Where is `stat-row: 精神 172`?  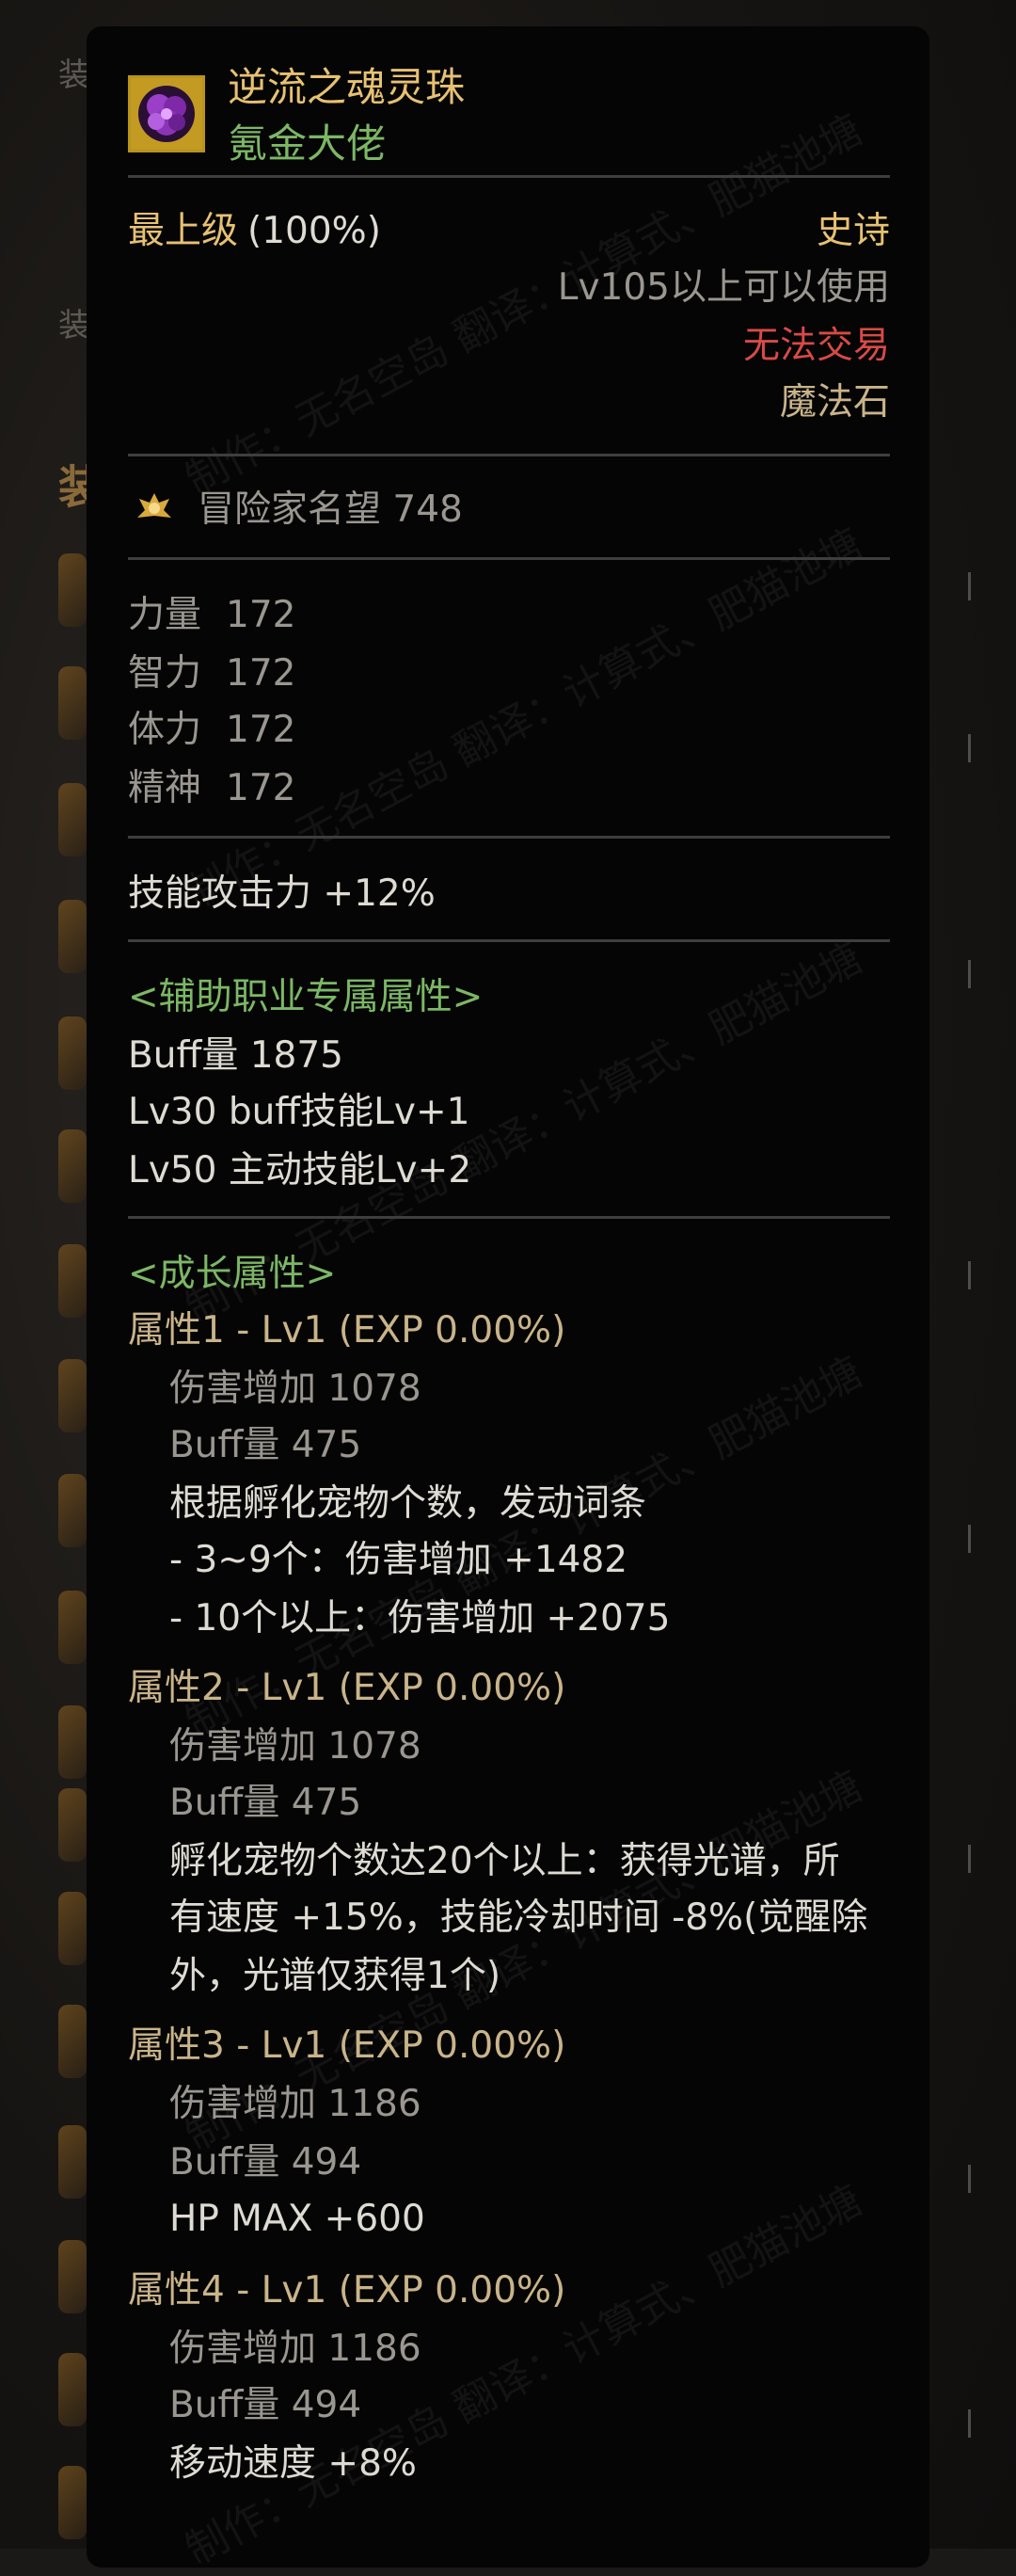
stat-row: 精神 172 is located at coordinates (212, 788).